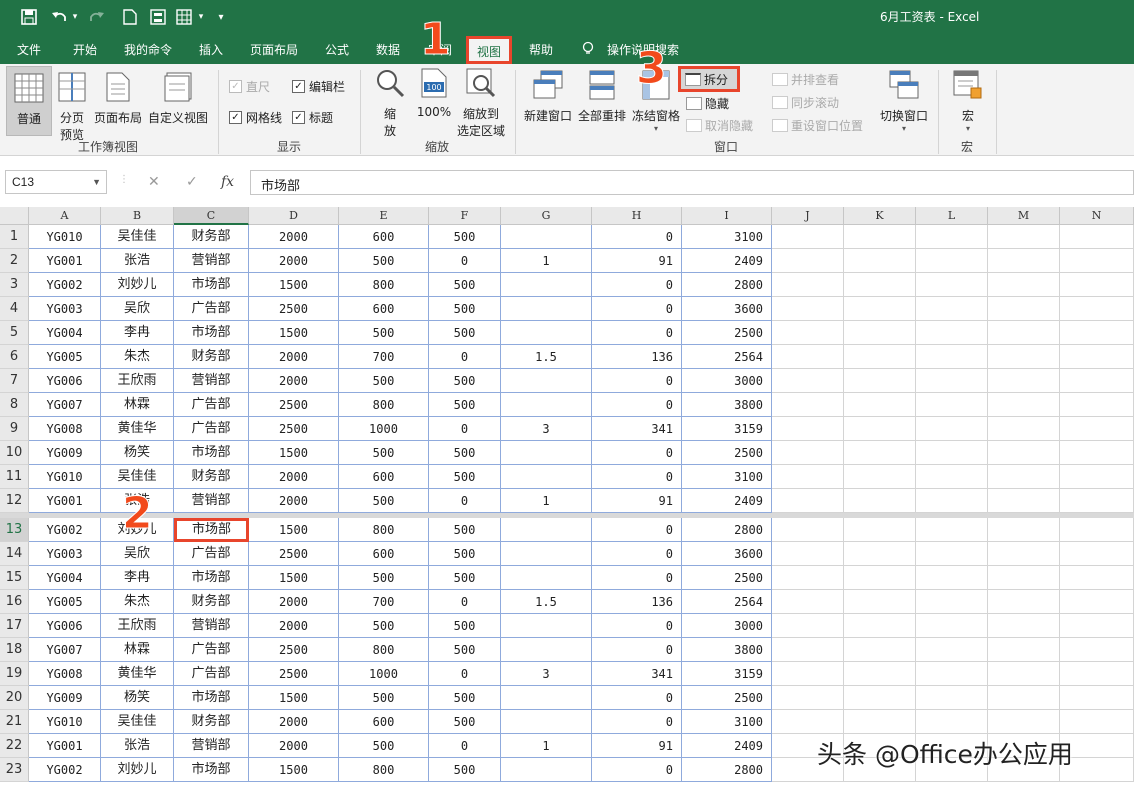 Image resolution: width=1134 pixels, height=789 pixels. What do you see at coordinates (465, 501) in the screenshot?
I see `cell-f12: 0` at bounding box center [465, 501].